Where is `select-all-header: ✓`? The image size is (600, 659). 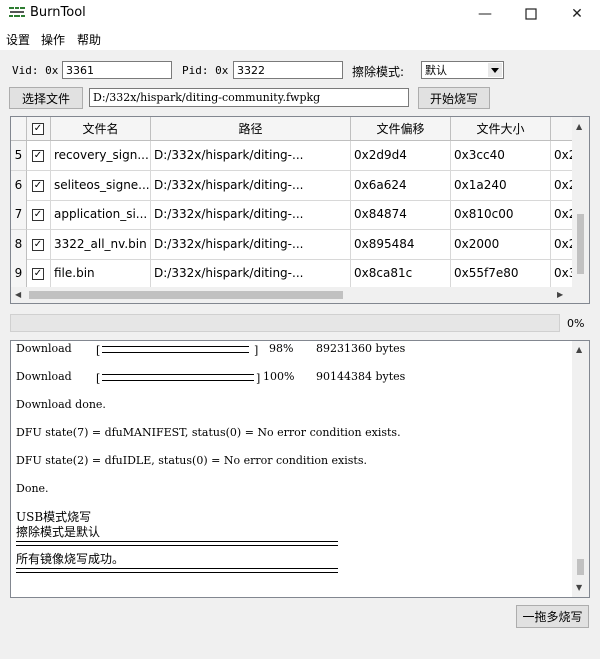
select-all-header: ✓ is located at coordinates (39, 129).